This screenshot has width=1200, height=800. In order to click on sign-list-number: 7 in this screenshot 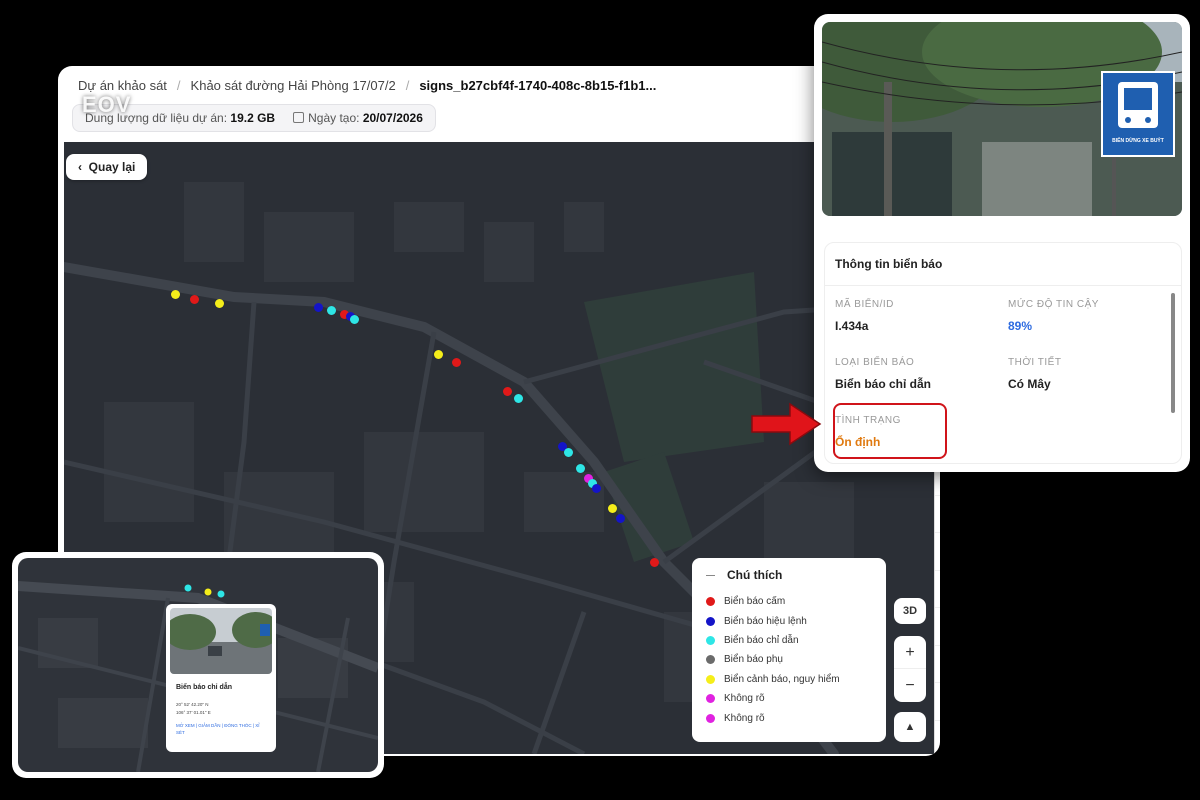, I will do `click(937, 514)`.